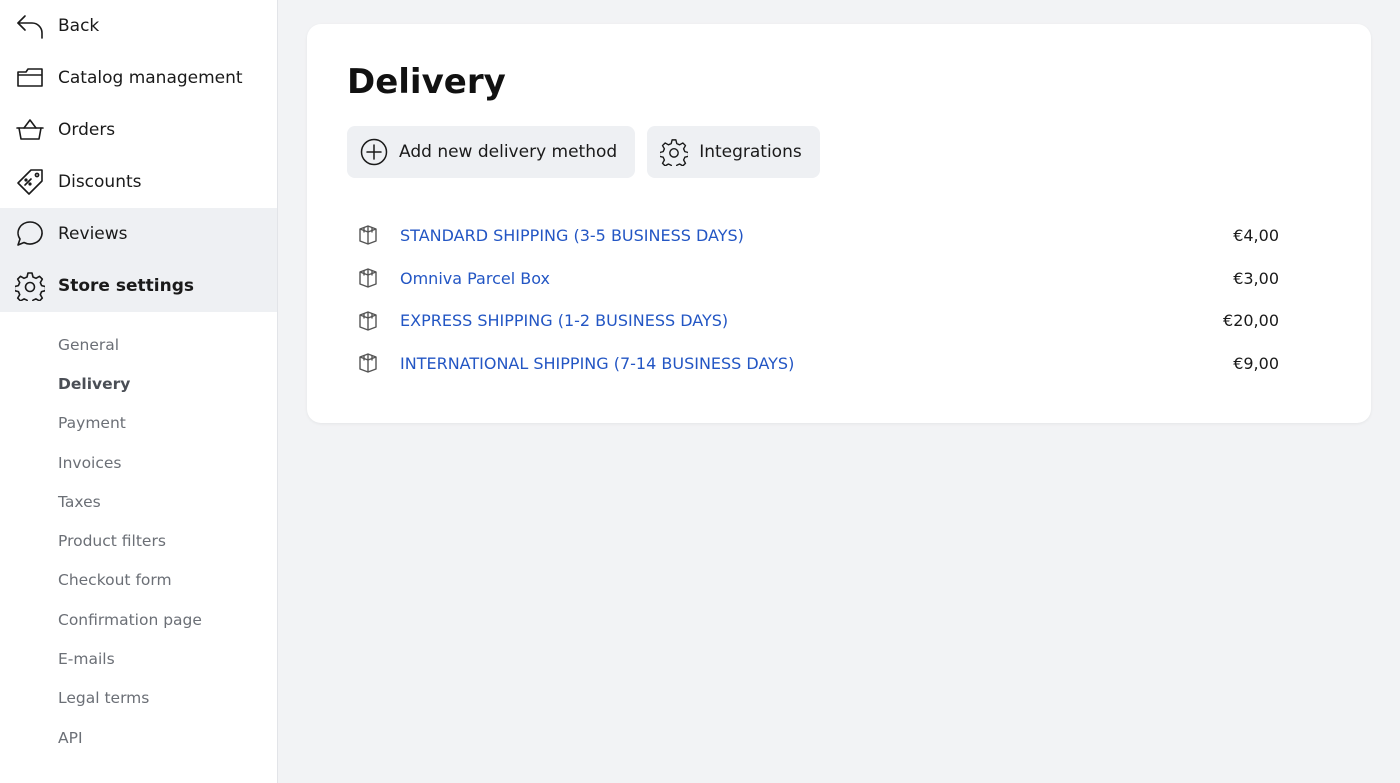  What do you see at coordinates (138, 130) in the screenshot?
I see `nav-orders: Orders` at bounding box center [138, 130].